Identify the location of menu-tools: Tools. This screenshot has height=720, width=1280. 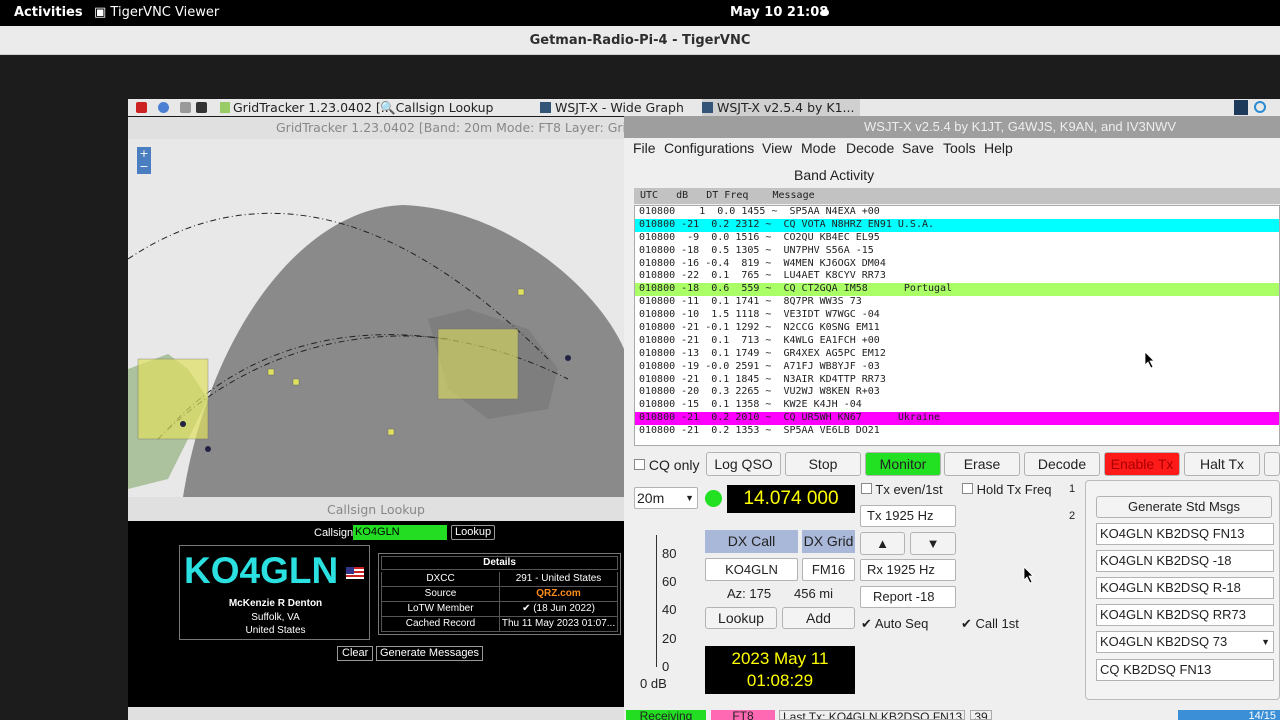
(959, 148).